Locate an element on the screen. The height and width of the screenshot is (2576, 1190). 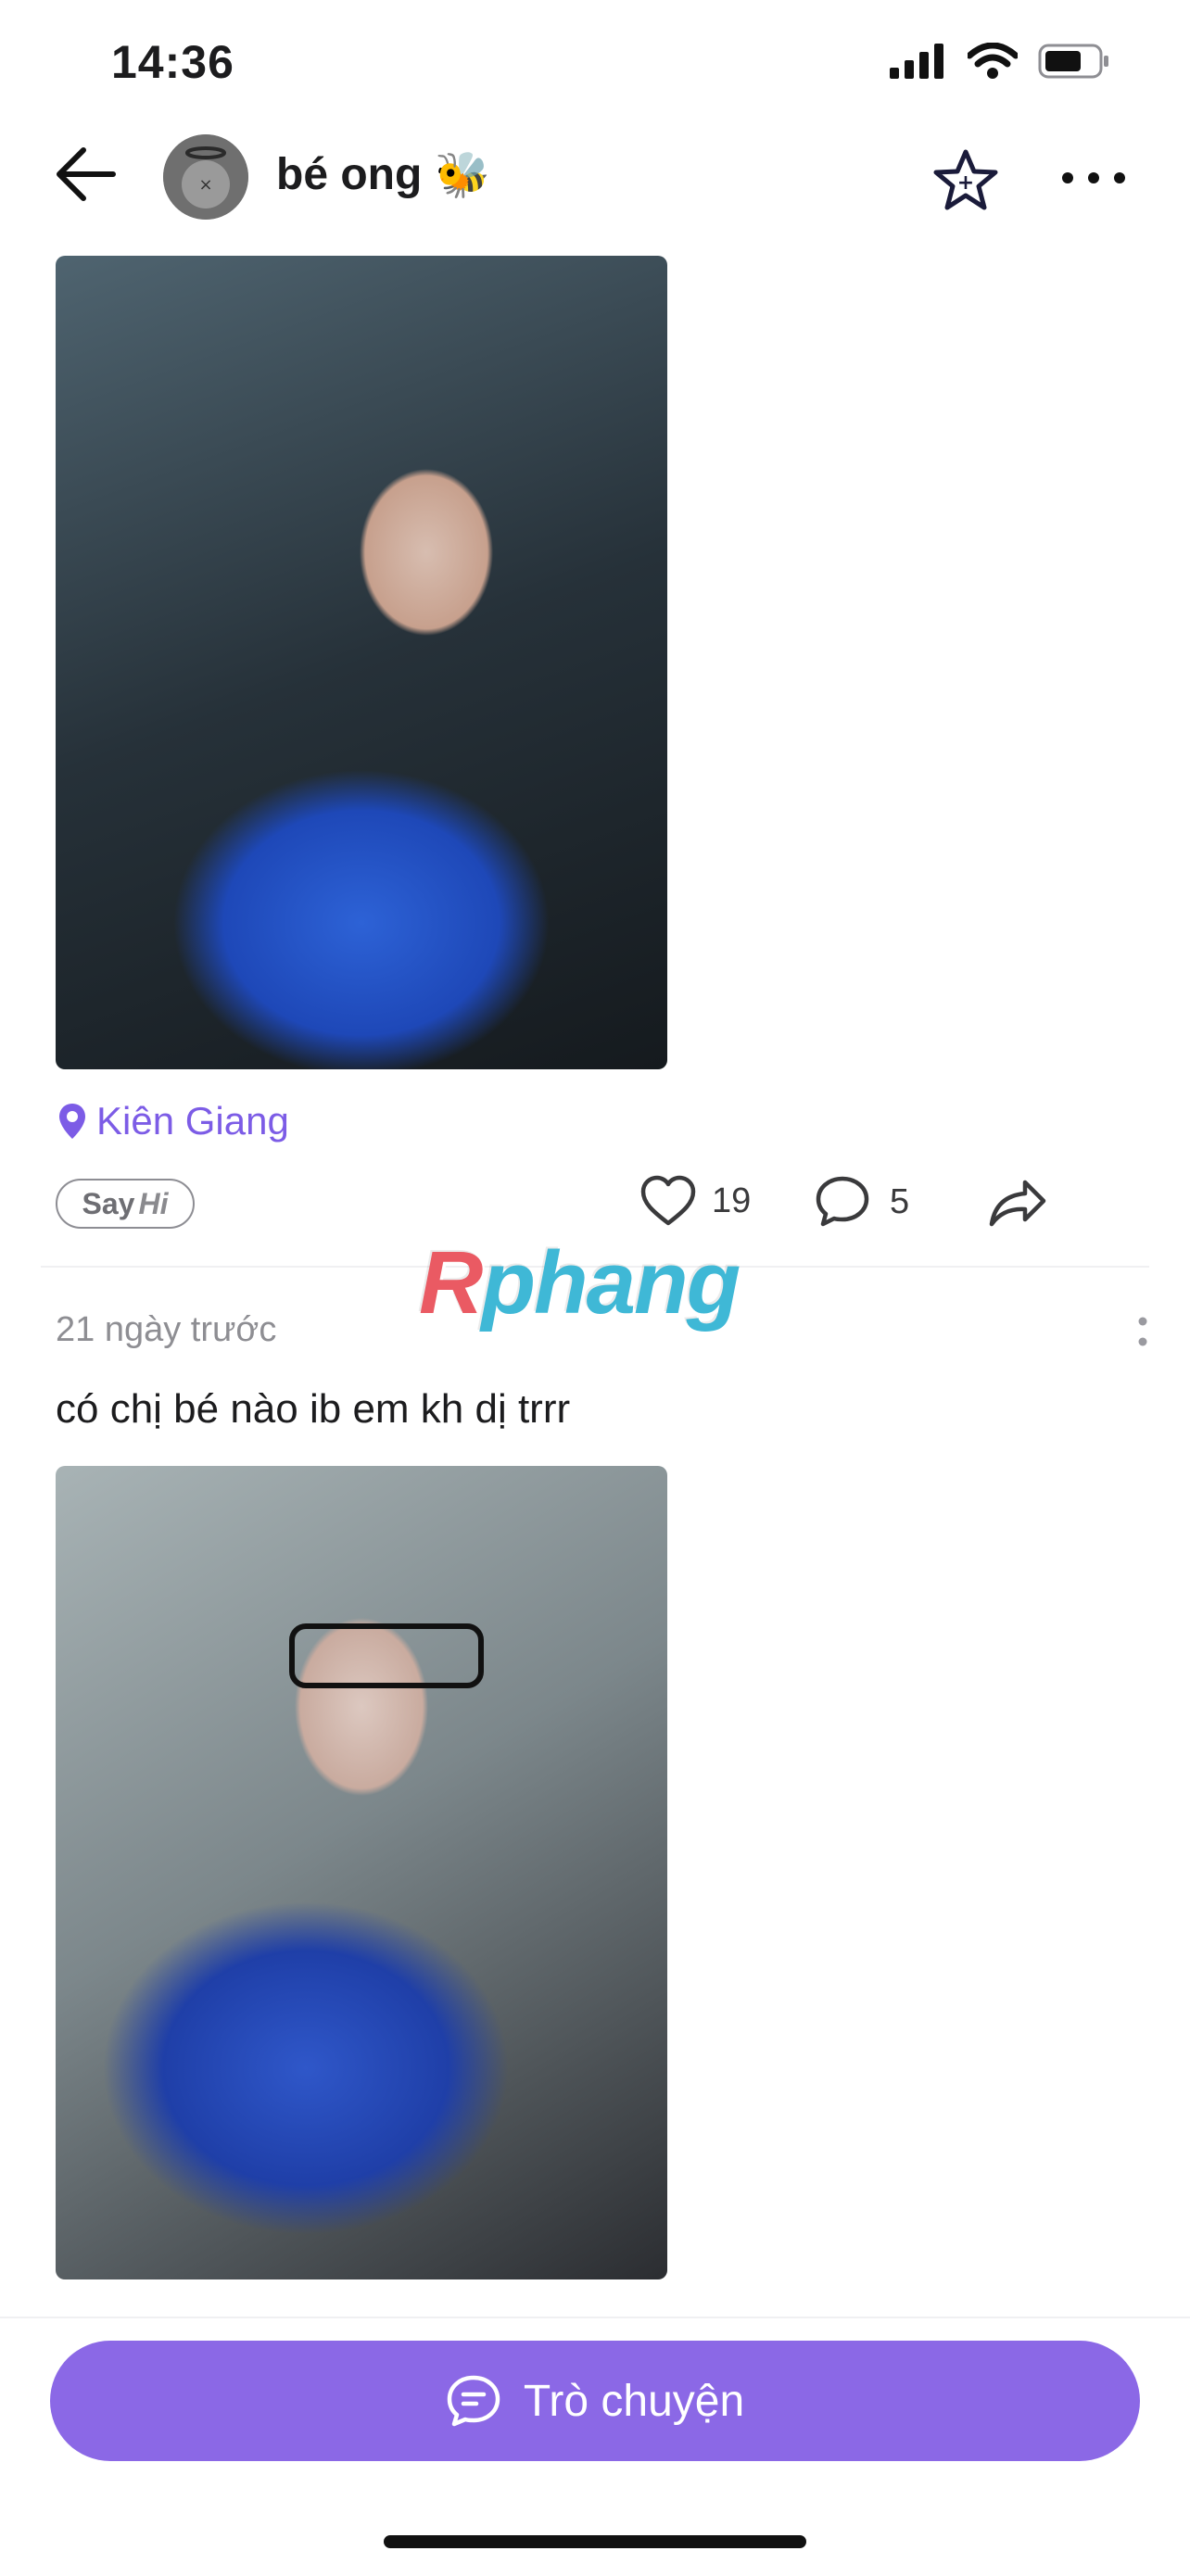
avatar: × is located at coordinates (205, 177).